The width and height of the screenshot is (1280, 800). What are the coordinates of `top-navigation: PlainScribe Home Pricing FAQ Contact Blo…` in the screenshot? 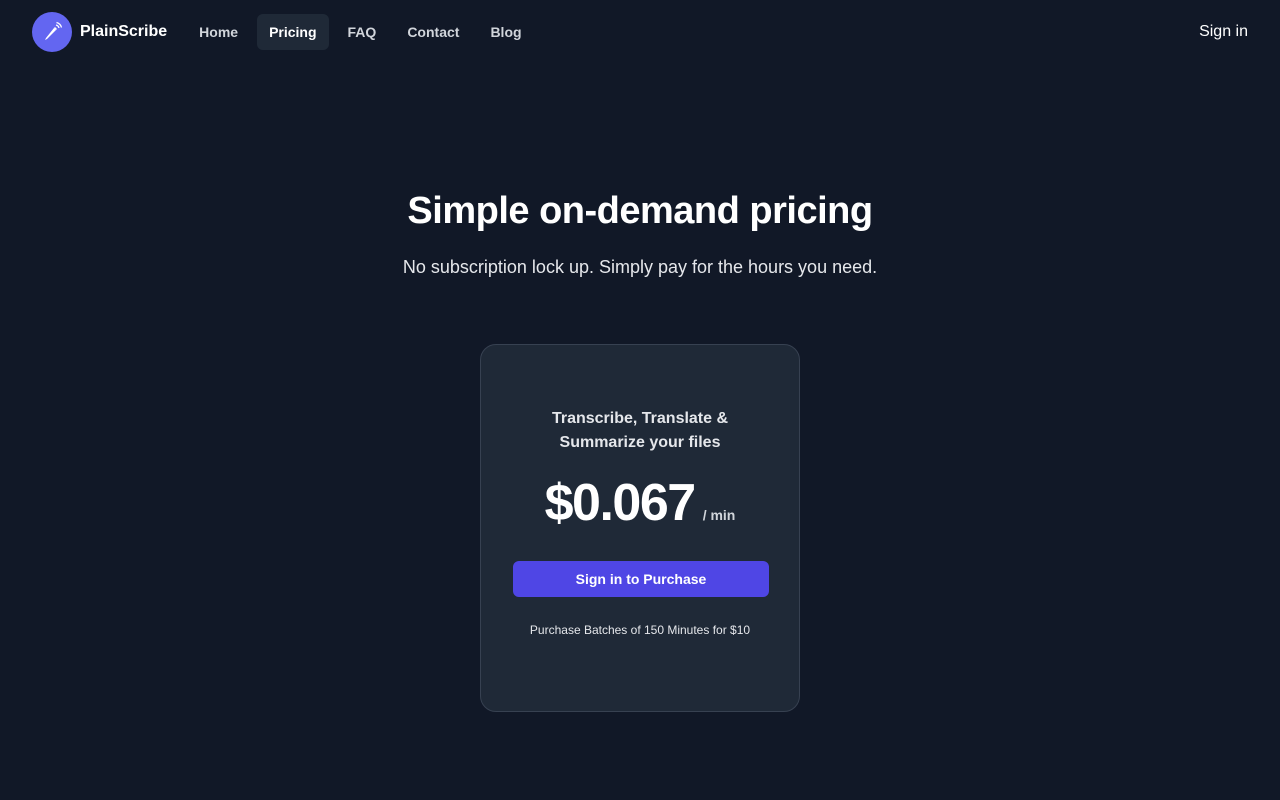 It's located at (640, 32).